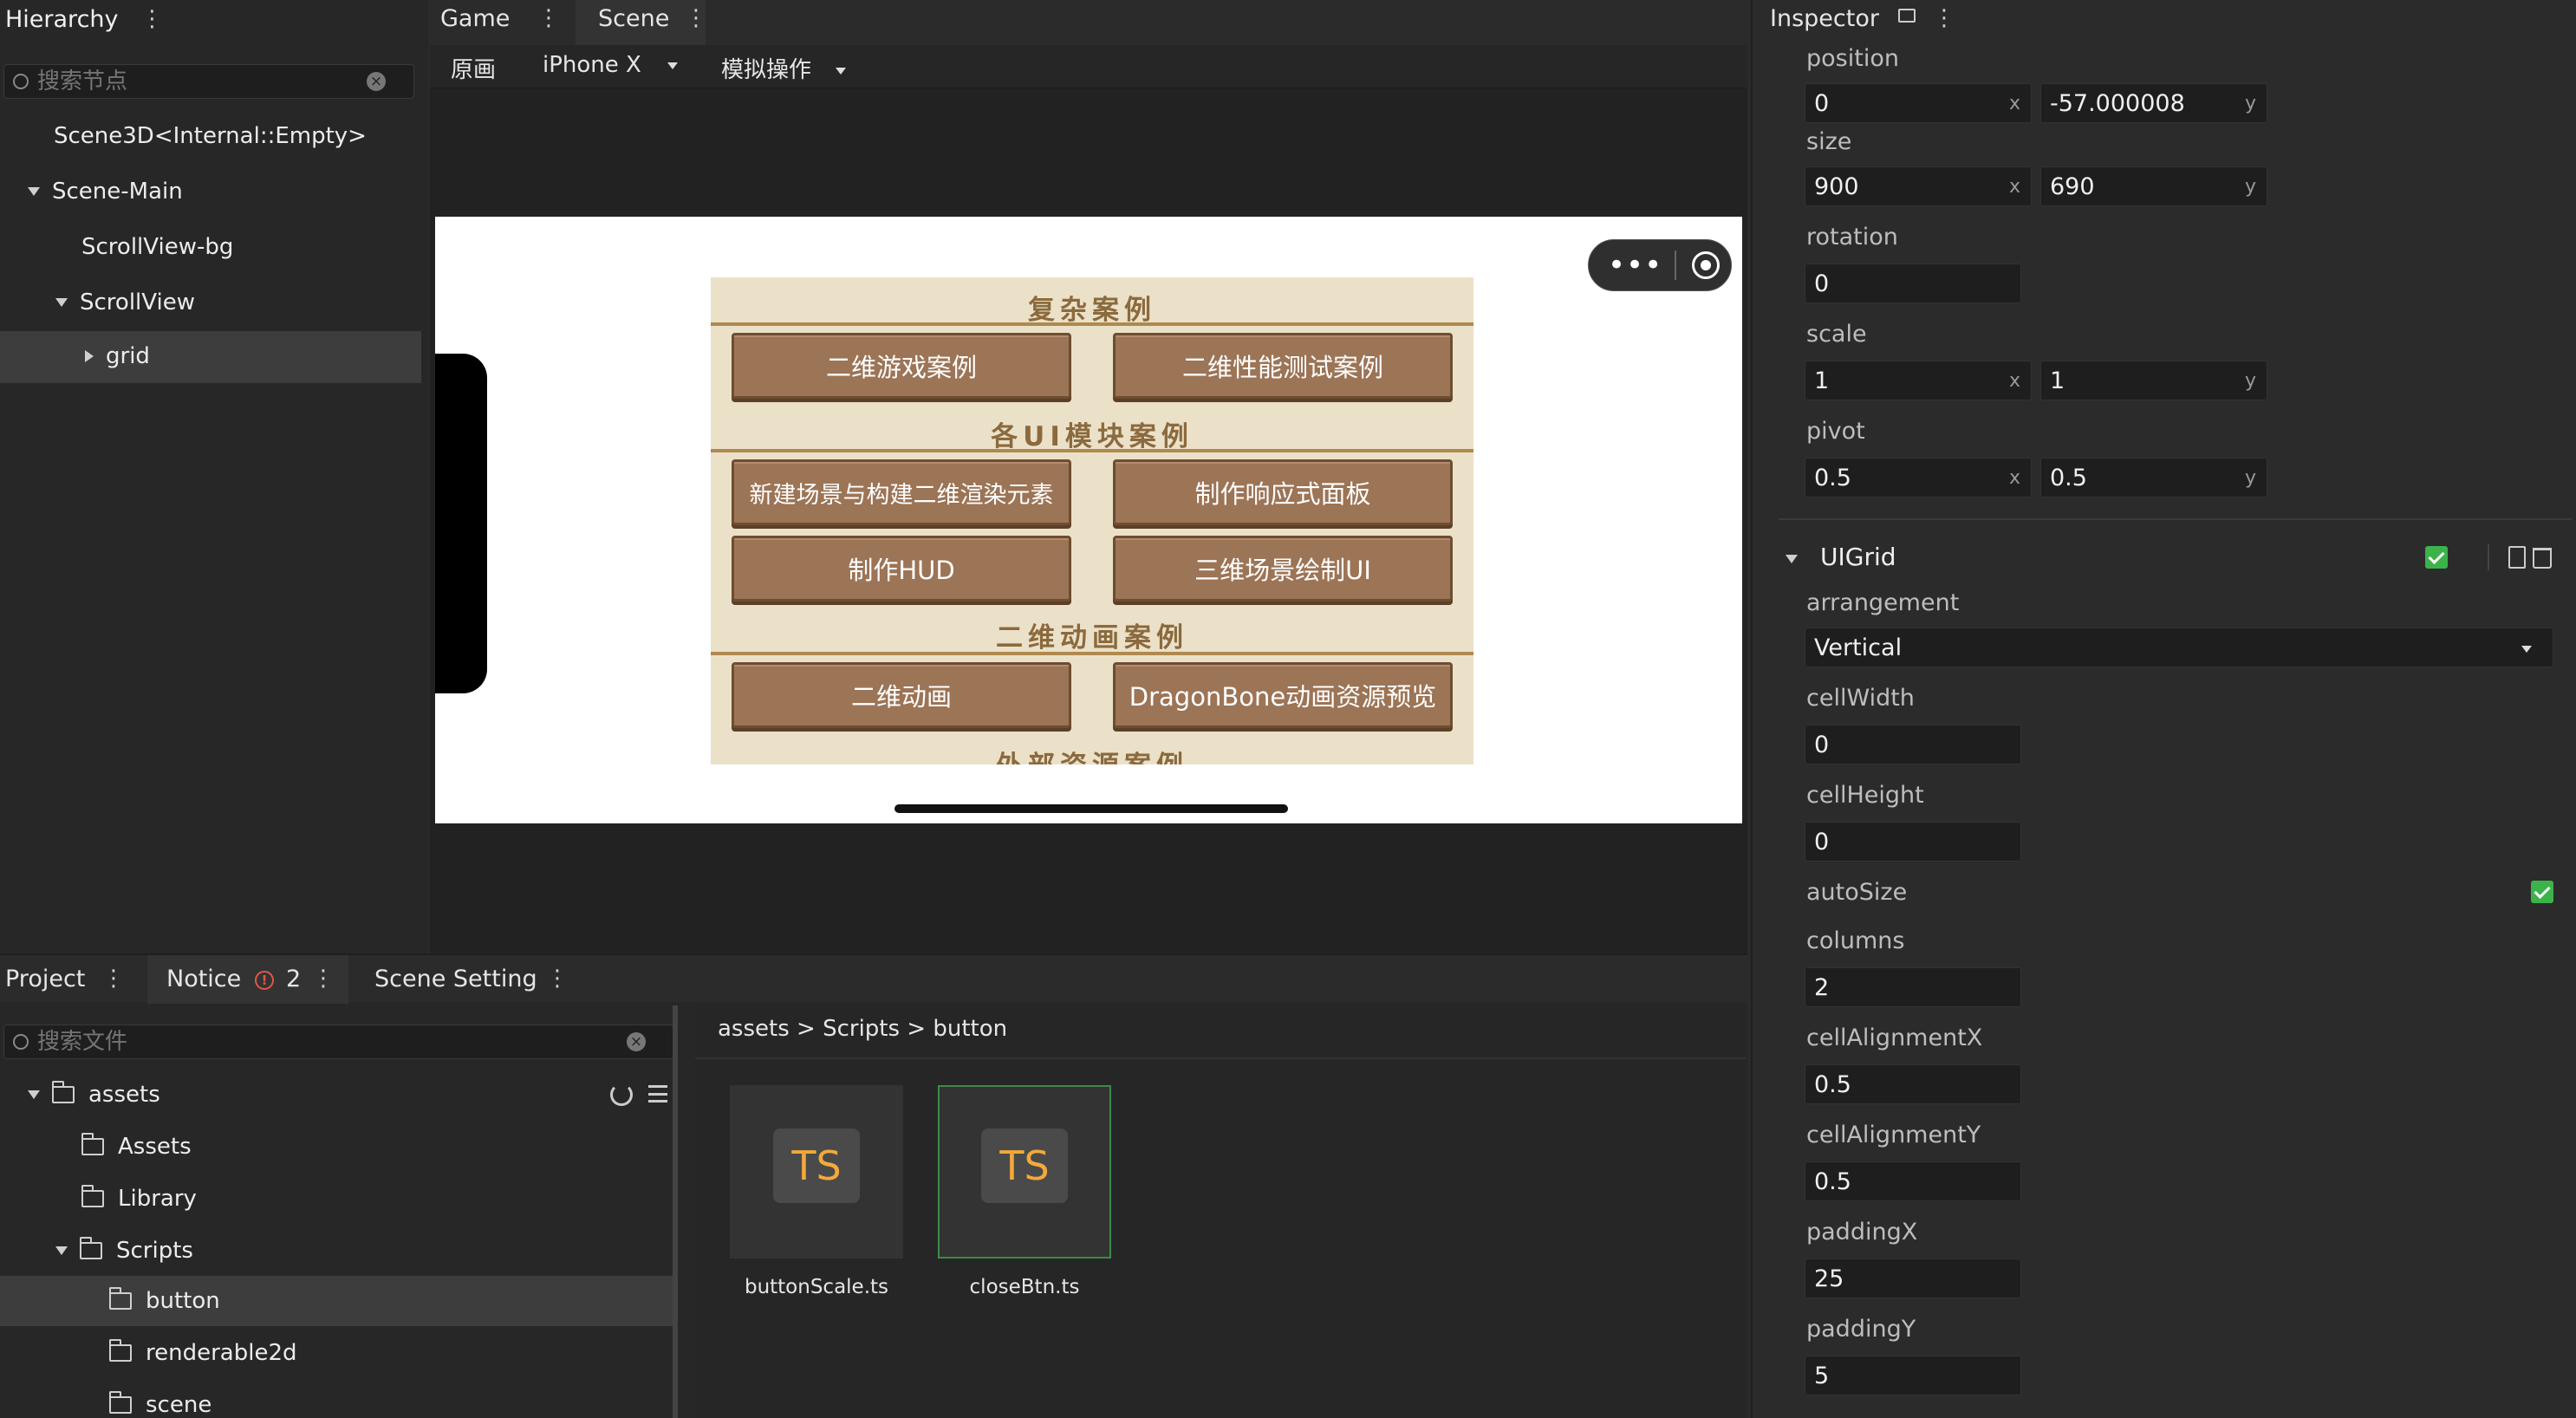  Describe the element at coordinates (1913, 1084) in the screenshot. I see `cellalignmentx-field: 0.5` at that location.